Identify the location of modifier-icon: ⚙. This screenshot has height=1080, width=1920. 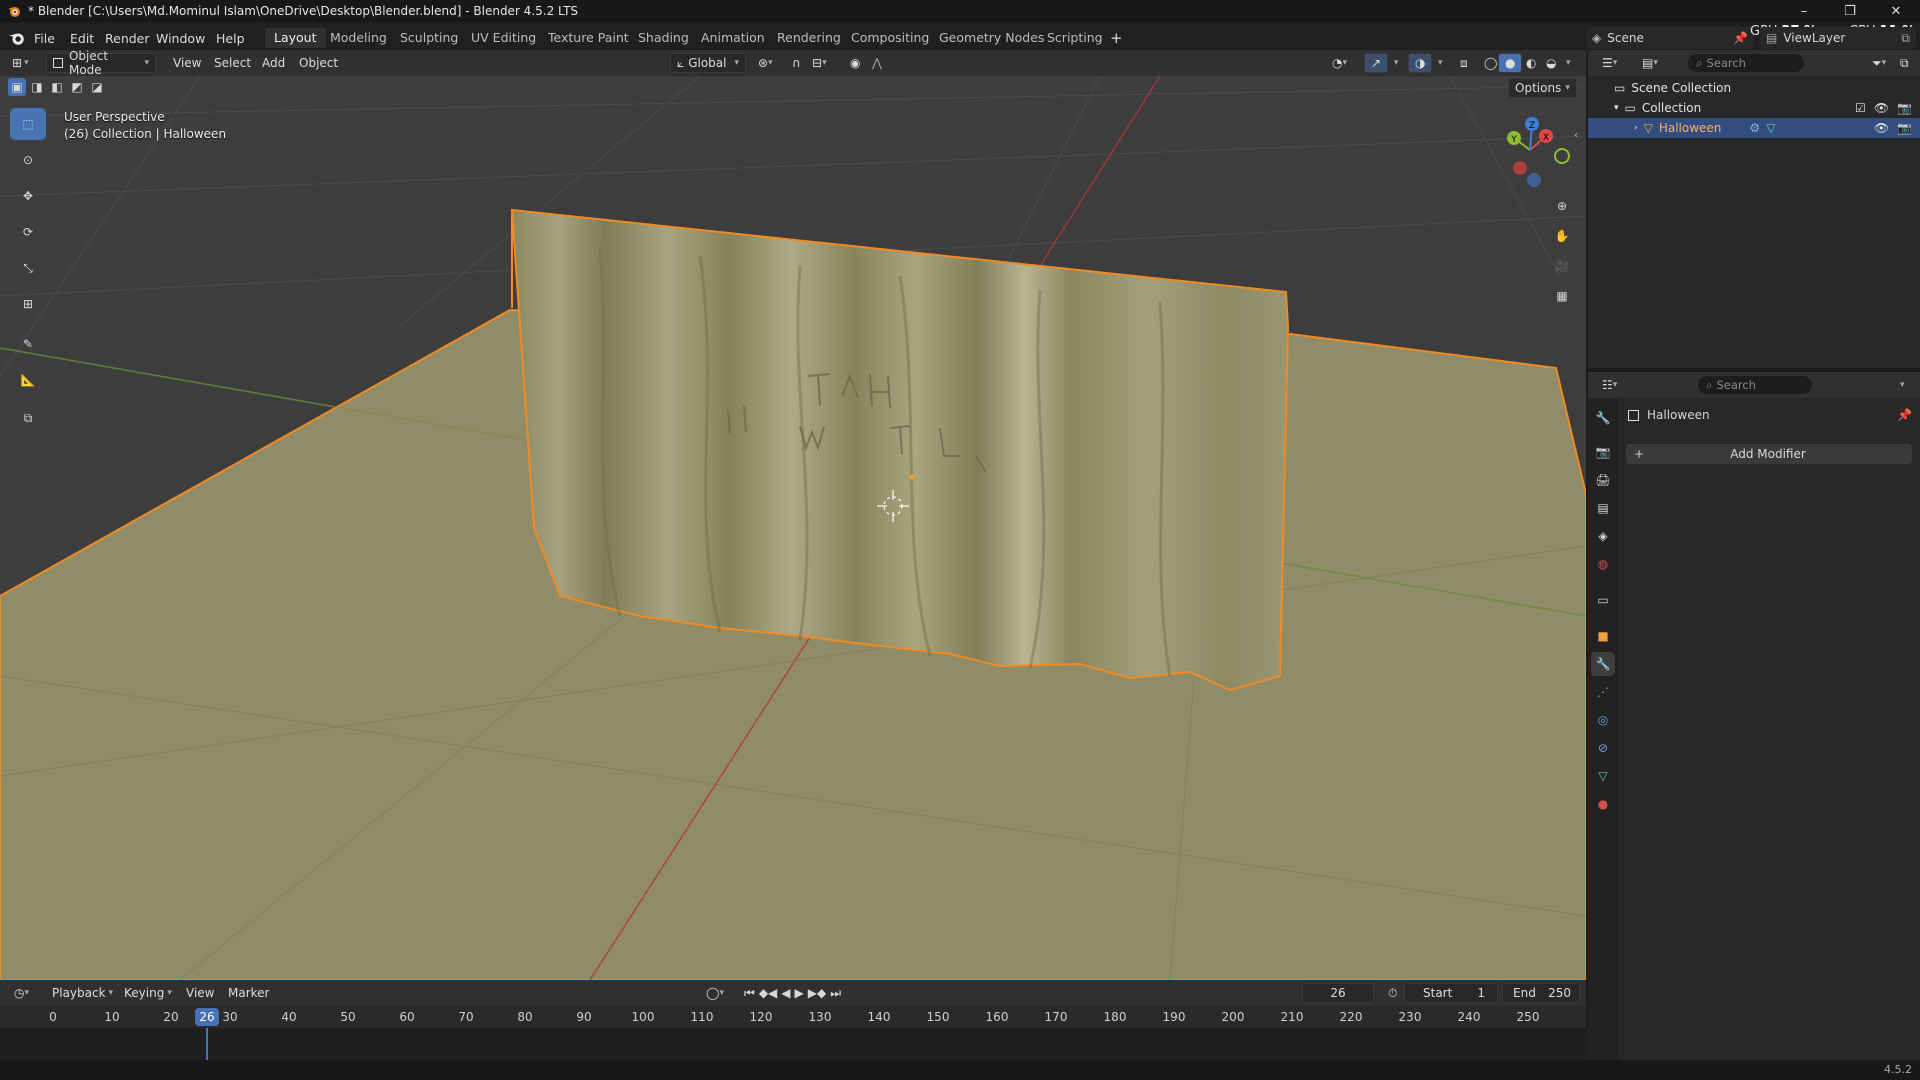
(1754, 128).